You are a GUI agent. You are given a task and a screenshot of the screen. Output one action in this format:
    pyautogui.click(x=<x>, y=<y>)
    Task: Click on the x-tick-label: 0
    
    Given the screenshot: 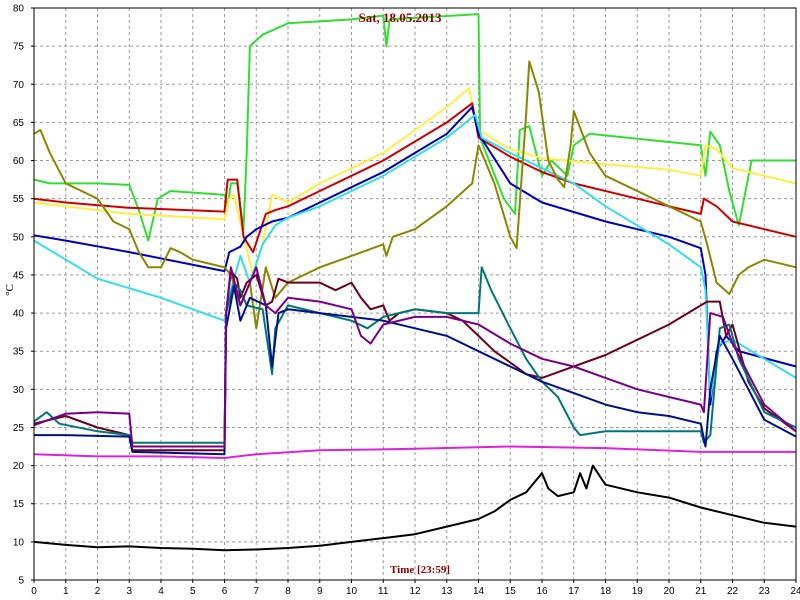 What is the action you would take?
    pyautogui.click(x=34, y=591)
    